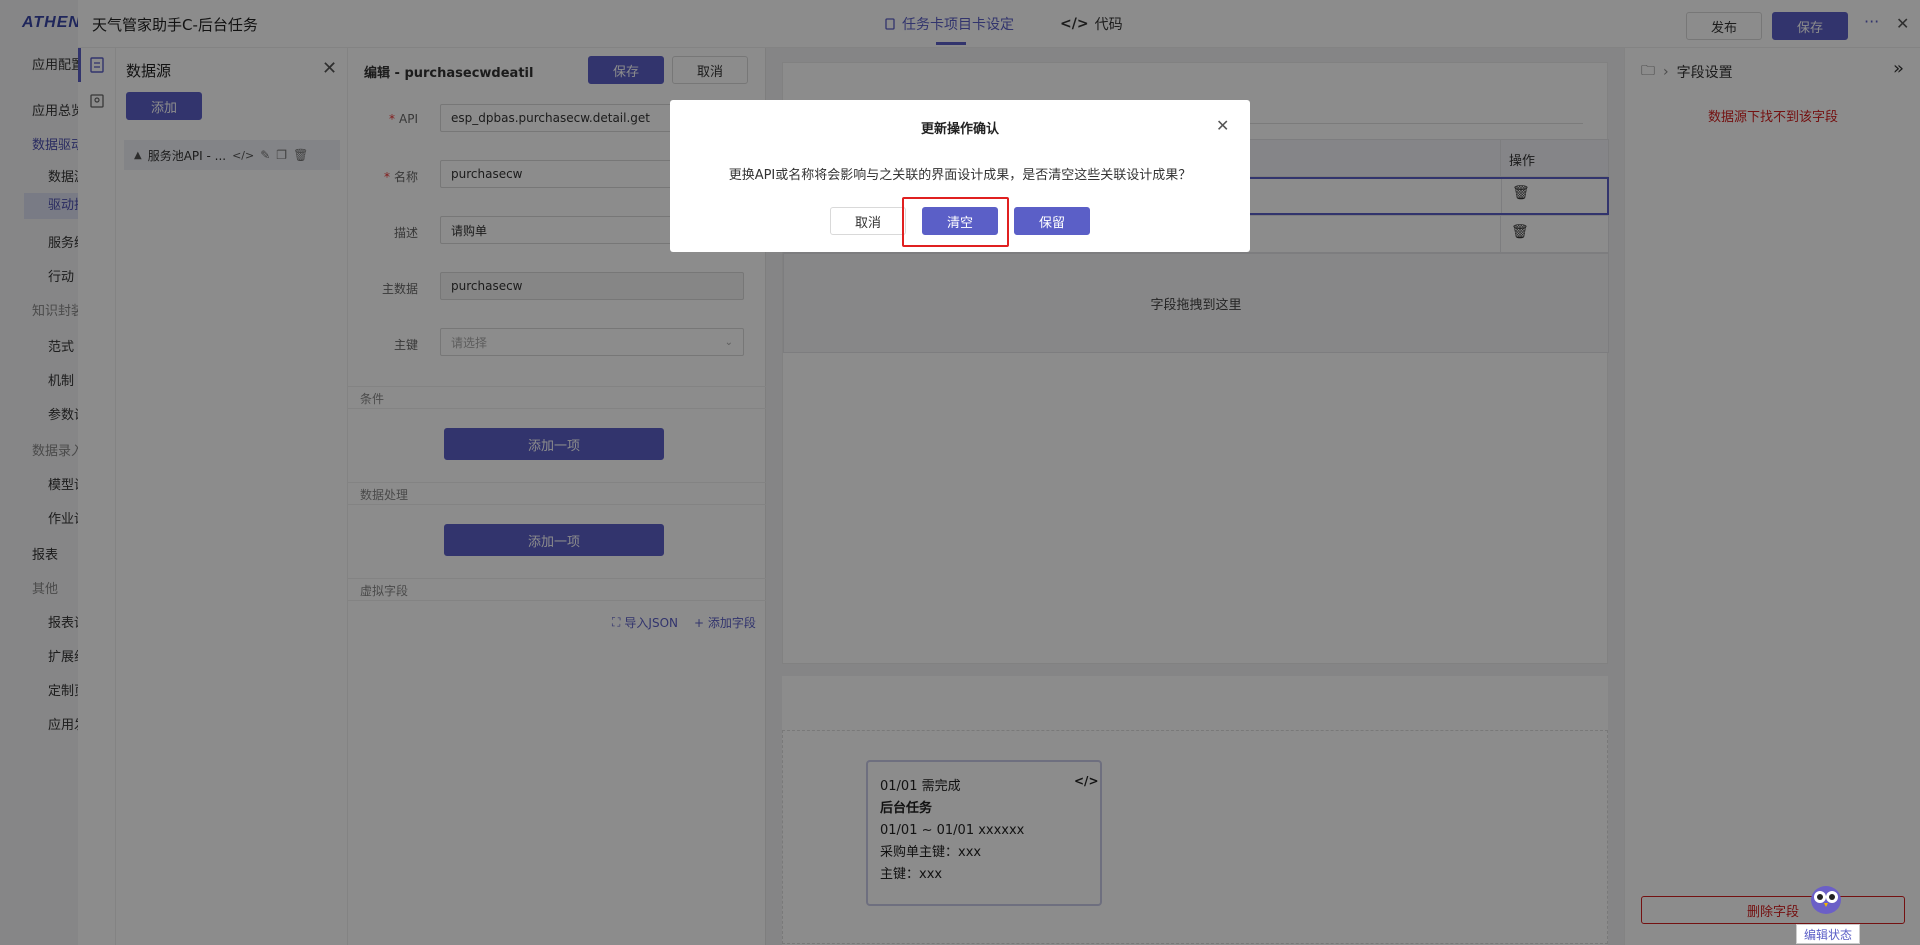 This screenshot has height=945, width=1920. Describe the element at coordinates (960, 175) in the screenshot. I see `dialog-message: 更换API或名称将会影响与之关联的界面设计成果，是否清空这些关联设计成果？` at that location.